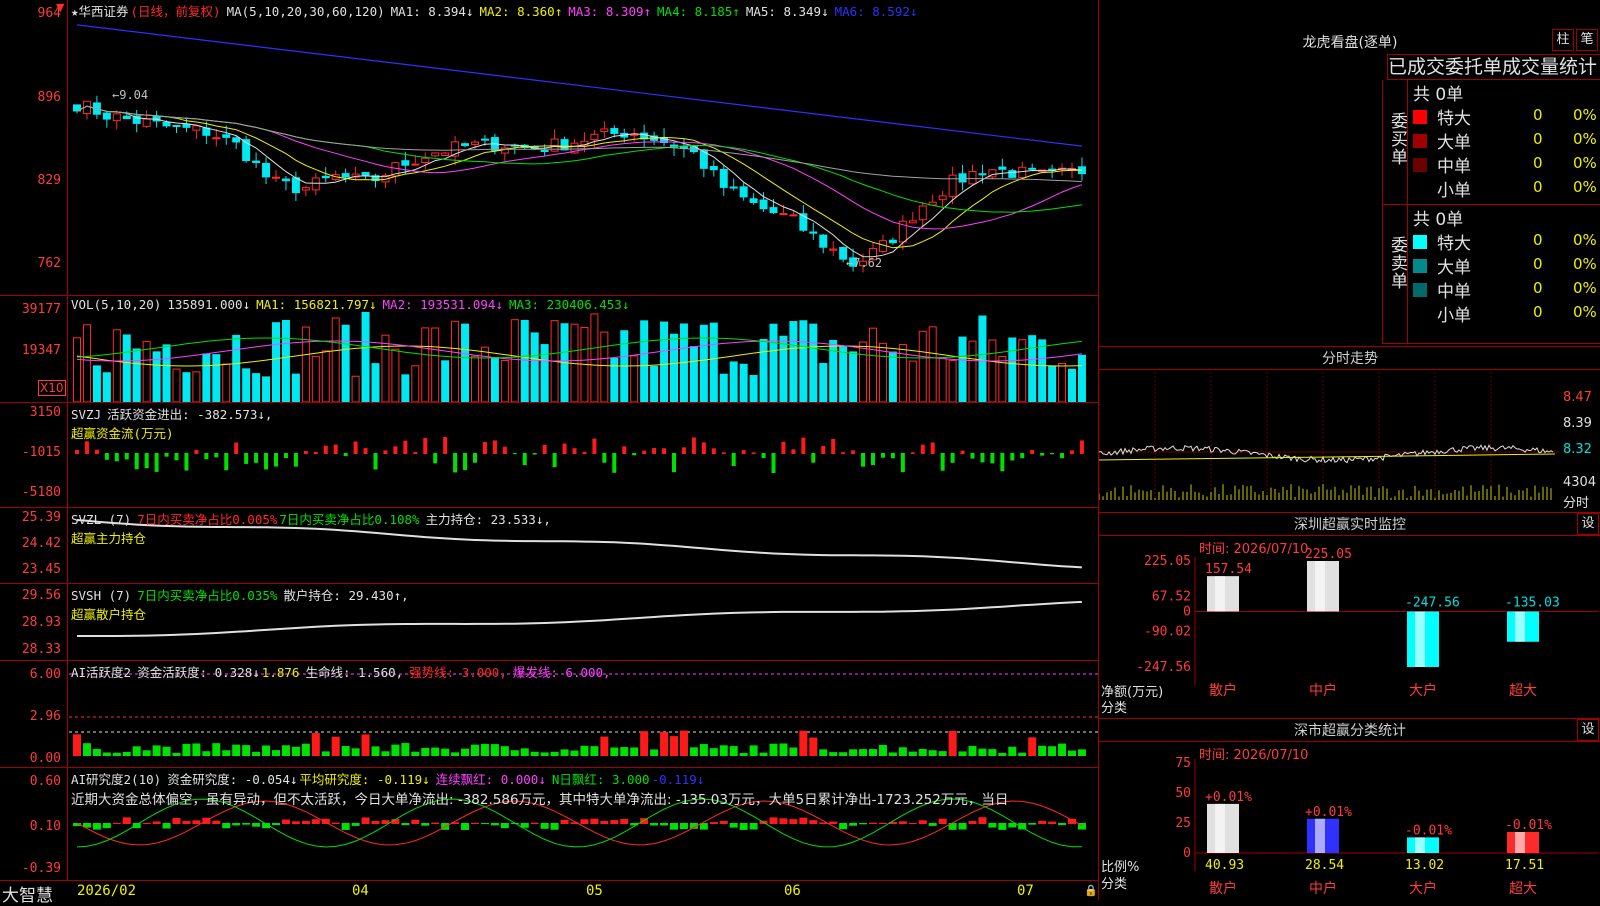  Describe the element at coordinates (1587, 40) in the screenshot. I see `tick-mode-button: 笔` at that location.